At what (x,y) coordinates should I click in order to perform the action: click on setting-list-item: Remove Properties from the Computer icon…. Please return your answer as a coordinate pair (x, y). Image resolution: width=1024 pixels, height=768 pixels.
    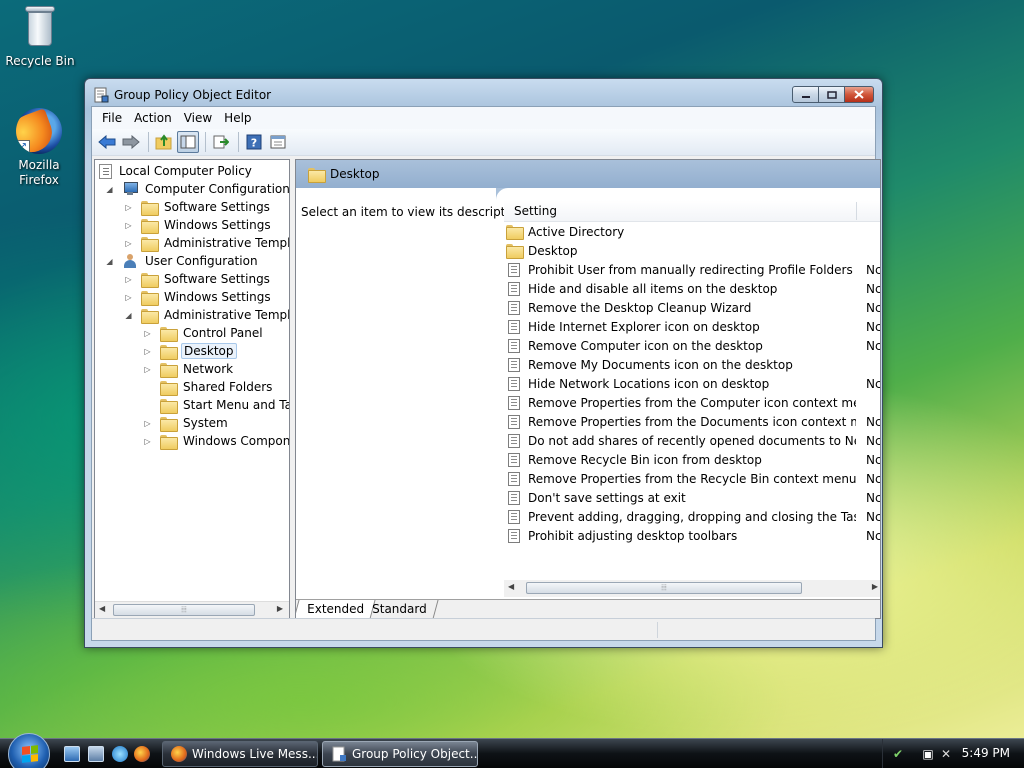
    Looking at the image, I should click on (693, 402).